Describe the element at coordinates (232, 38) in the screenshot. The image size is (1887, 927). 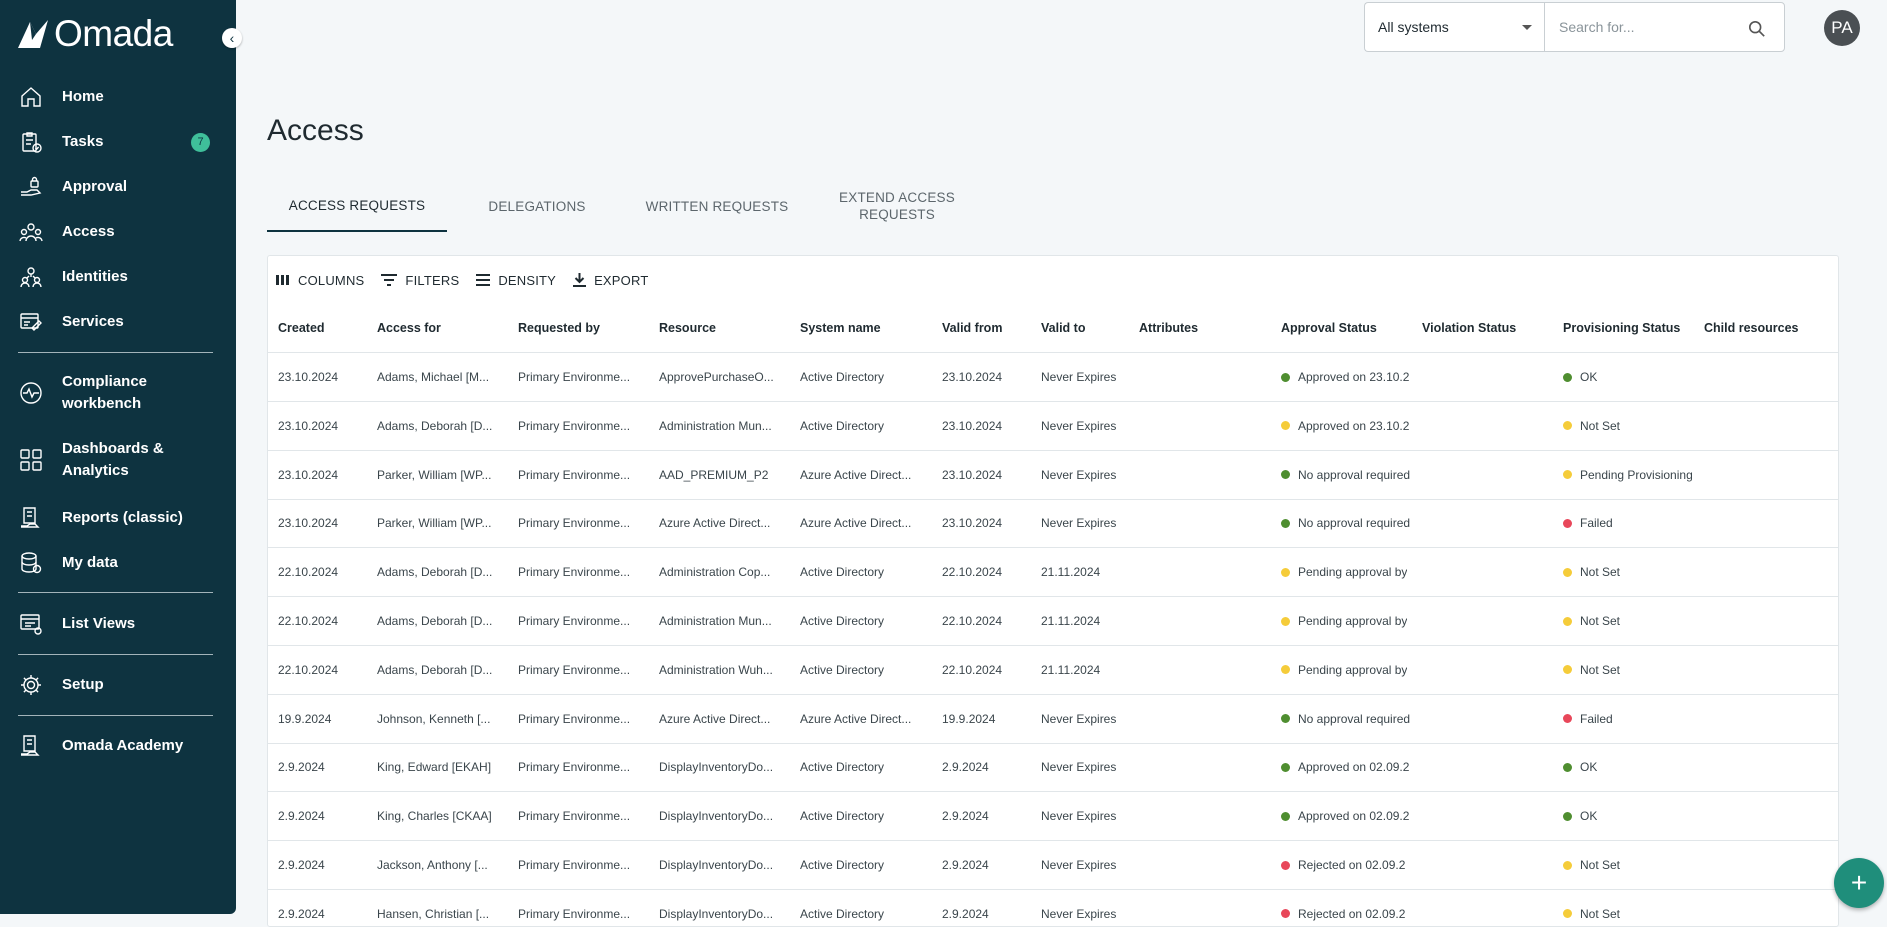
I see `collapse-sidebar-button: ‹` at that location.